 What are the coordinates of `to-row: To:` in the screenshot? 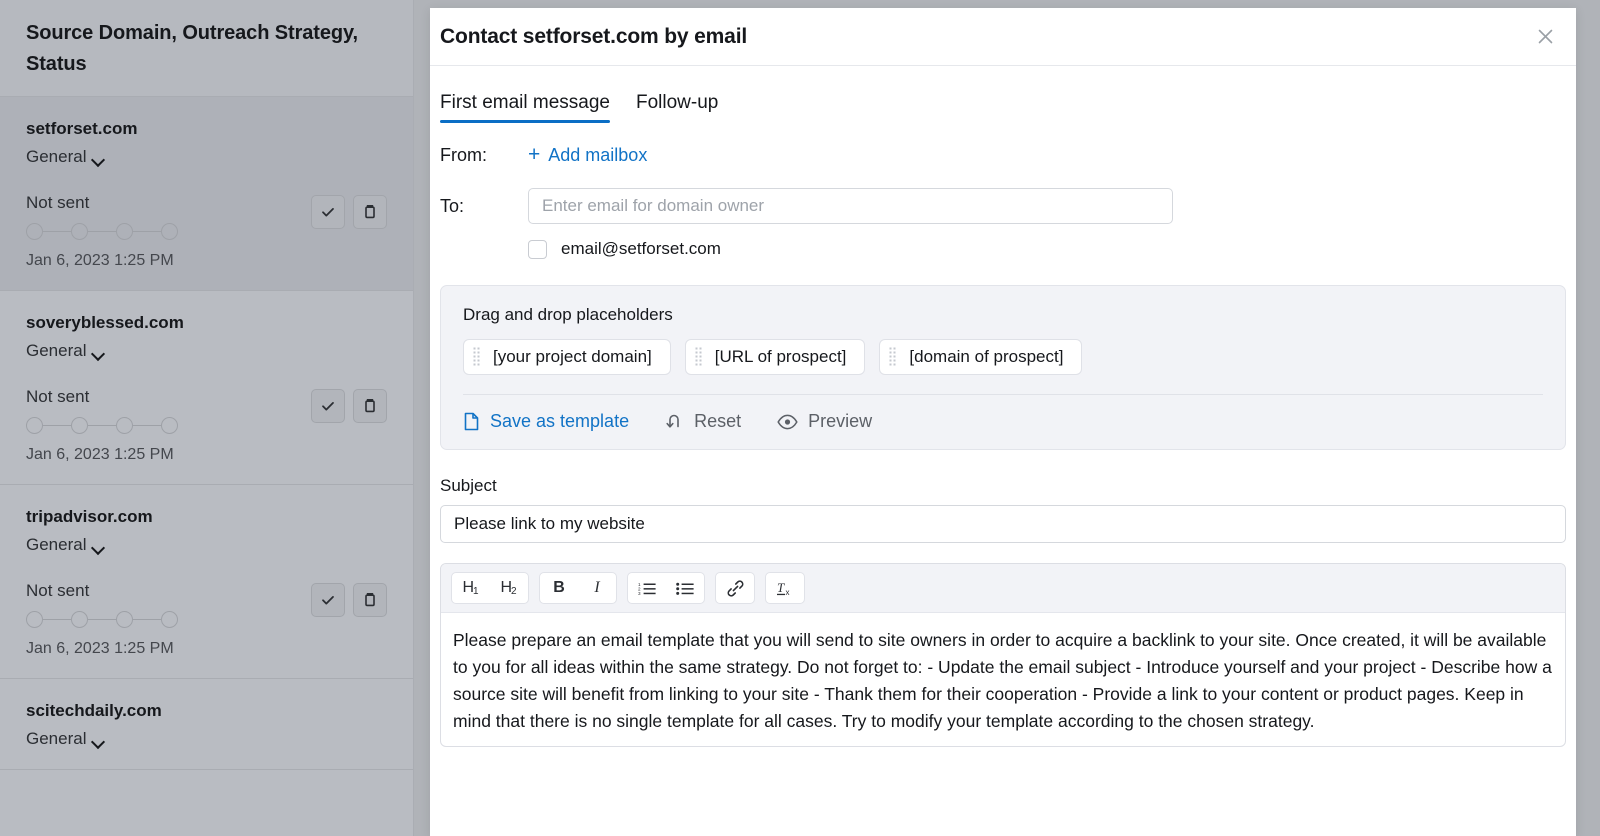 It's located at (1003, 206).